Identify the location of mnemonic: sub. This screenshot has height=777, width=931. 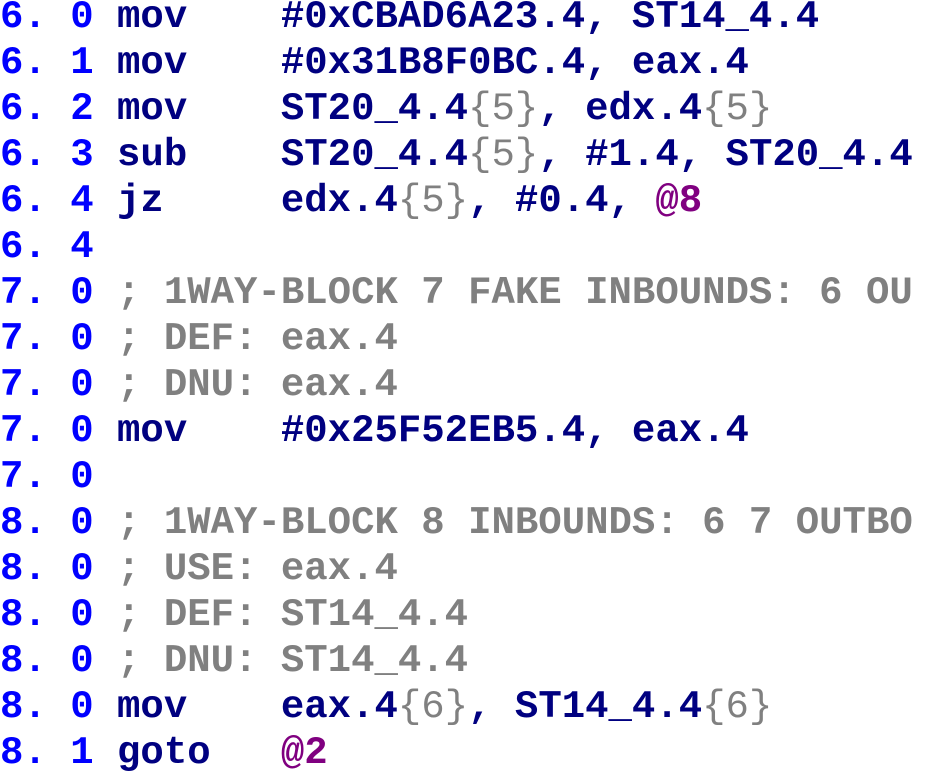
(199, 155).